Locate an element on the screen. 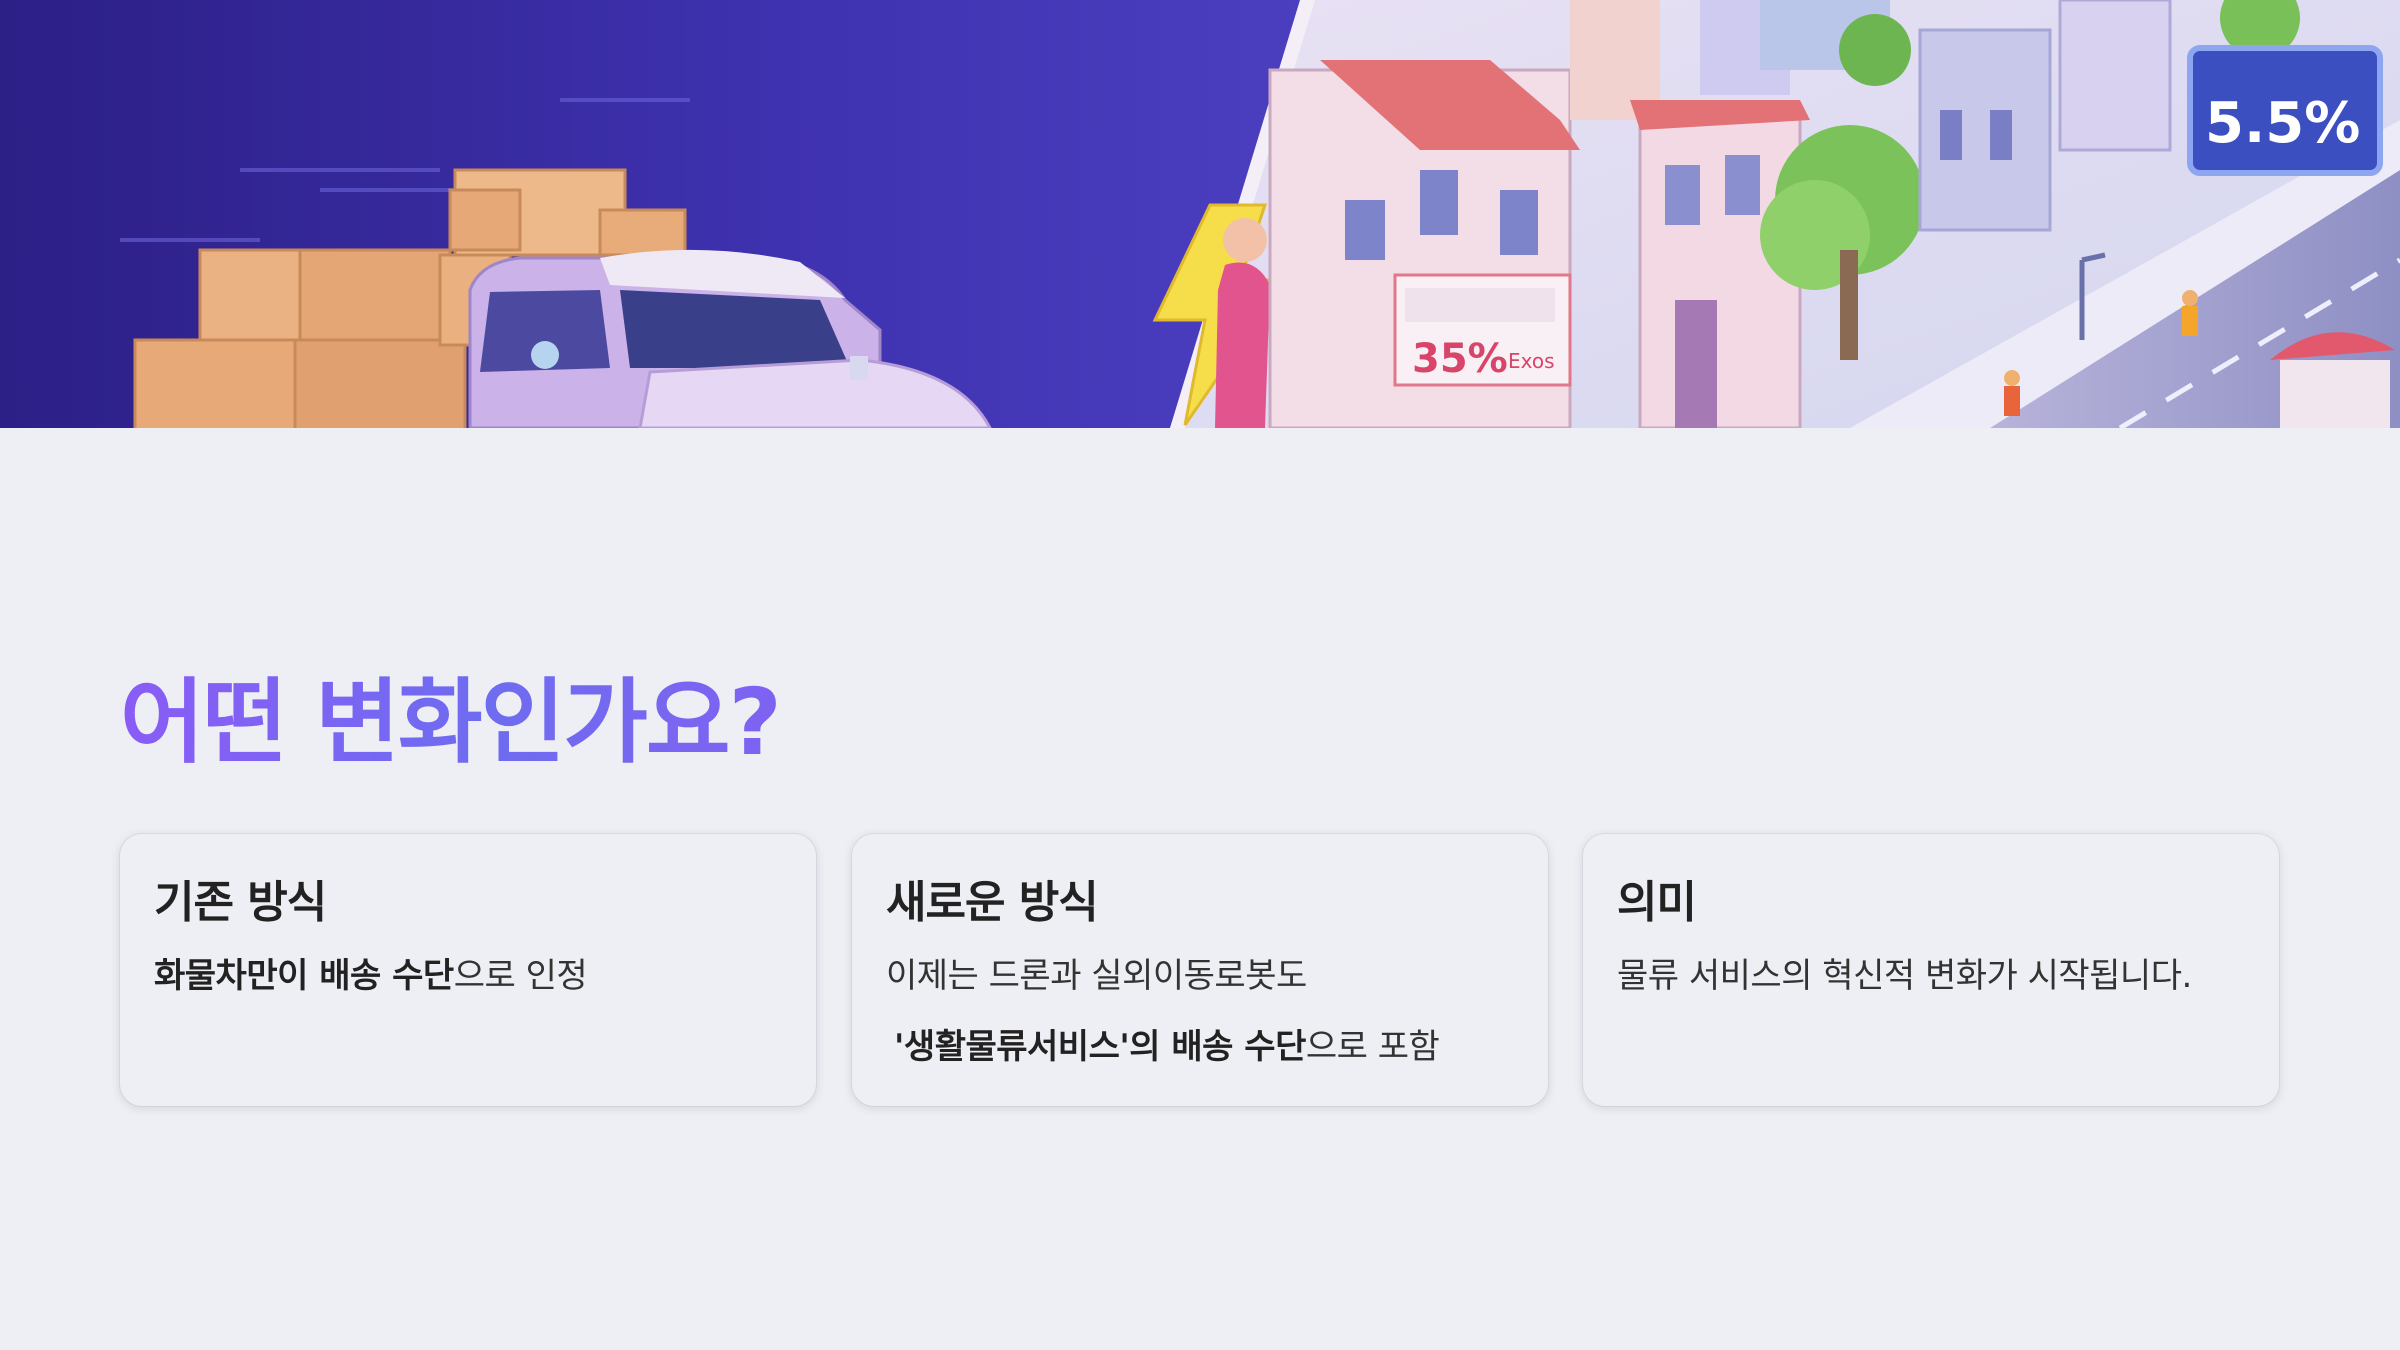  discount-sign: 35% is located at coordinates (1460, 359).